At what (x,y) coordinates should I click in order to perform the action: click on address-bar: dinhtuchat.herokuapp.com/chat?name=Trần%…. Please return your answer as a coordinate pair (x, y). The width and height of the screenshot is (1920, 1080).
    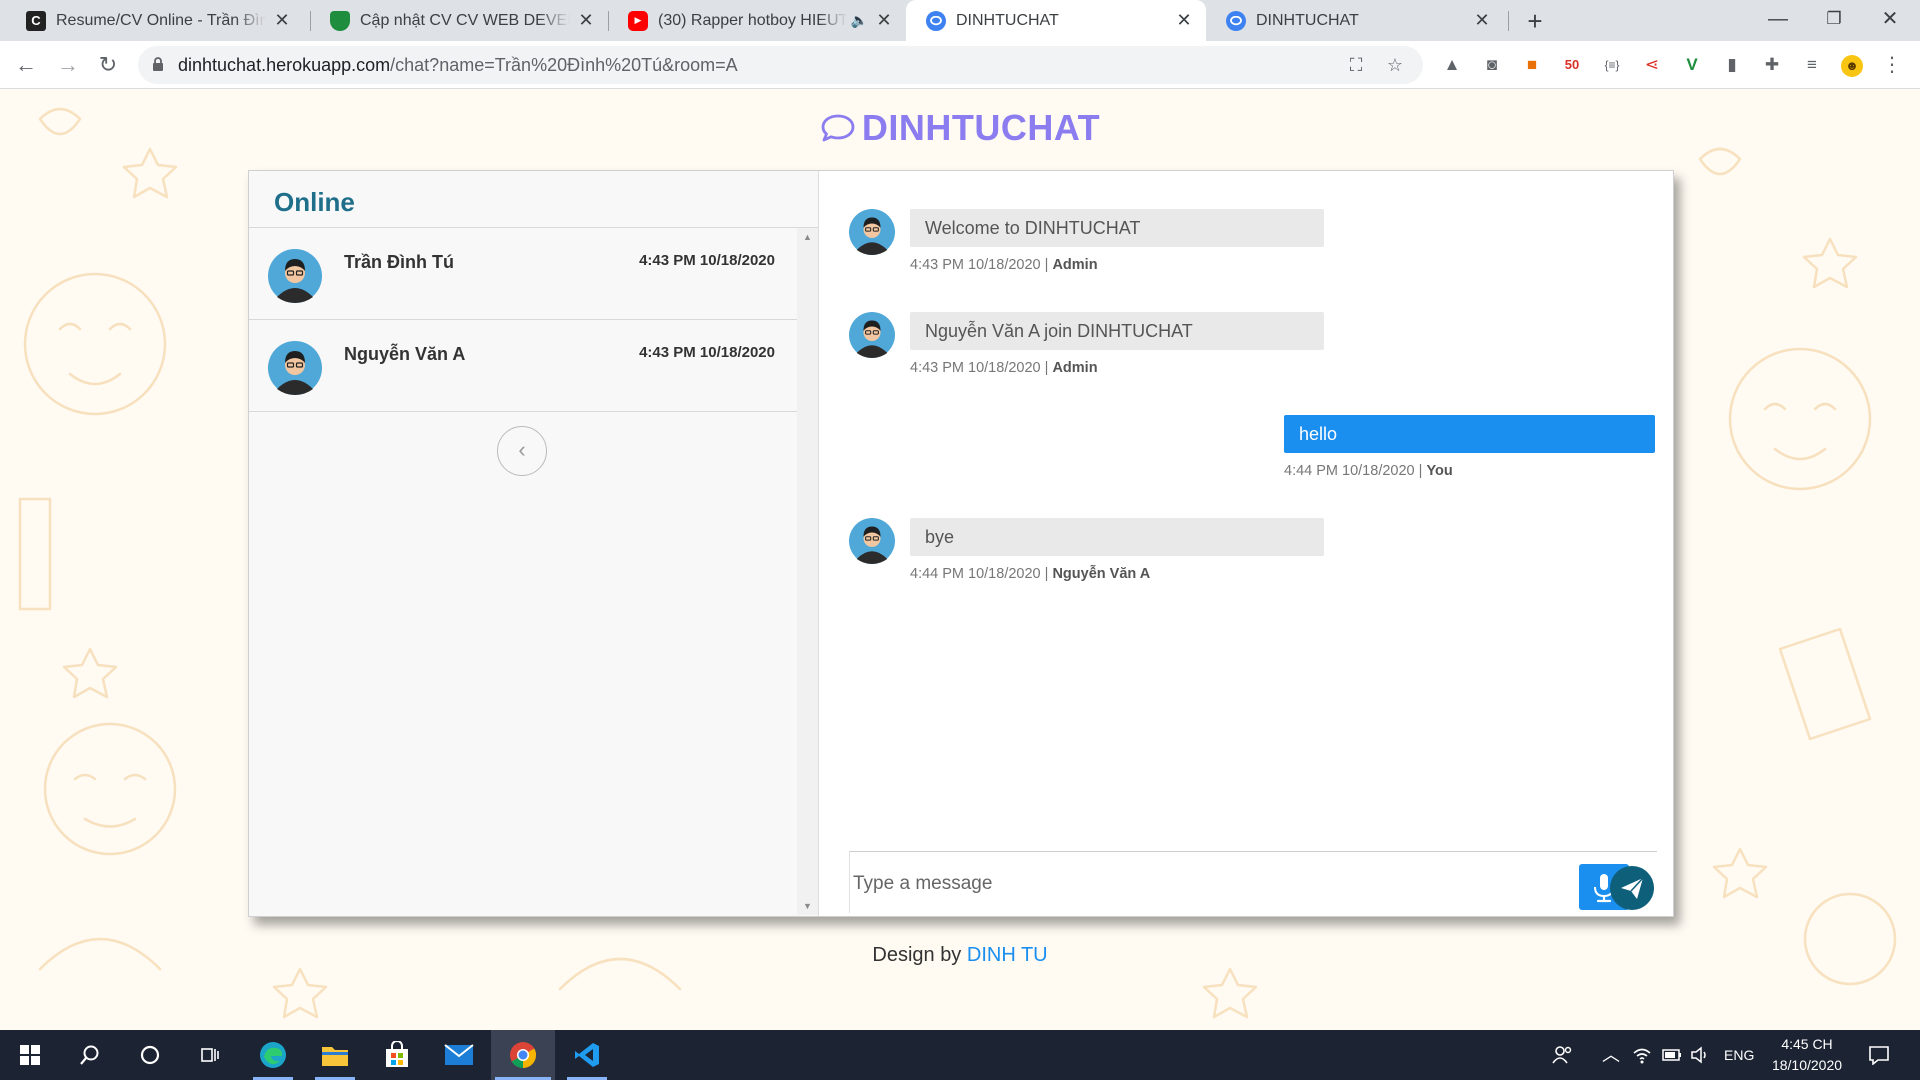
    Looking at the image, I should click on (780, 65).